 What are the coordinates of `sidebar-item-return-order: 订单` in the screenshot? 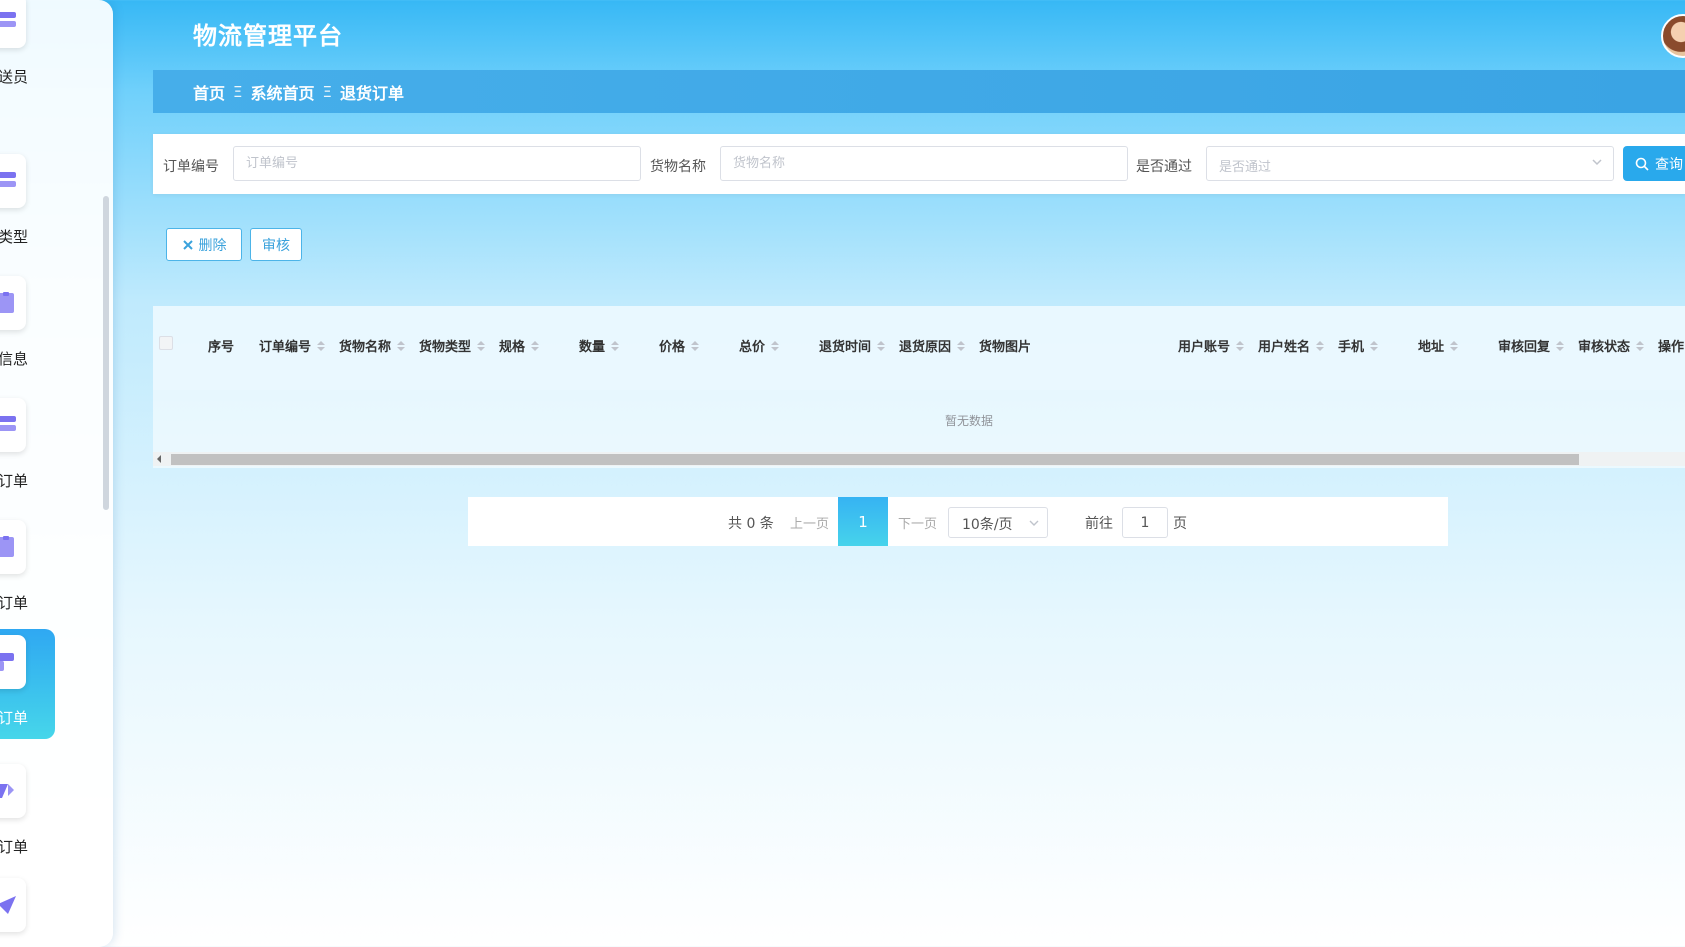 It's located at (27, 684).